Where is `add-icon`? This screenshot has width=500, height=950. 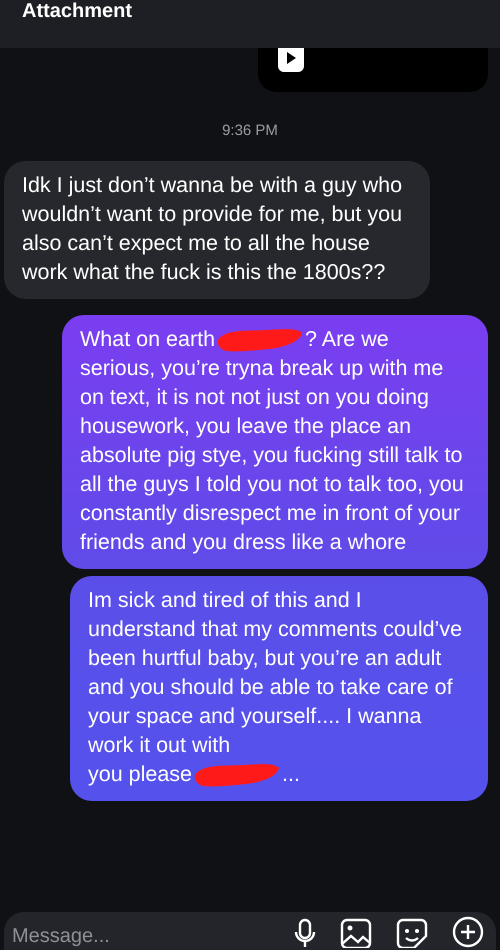 add-icon is located at coordinates (468, 932).